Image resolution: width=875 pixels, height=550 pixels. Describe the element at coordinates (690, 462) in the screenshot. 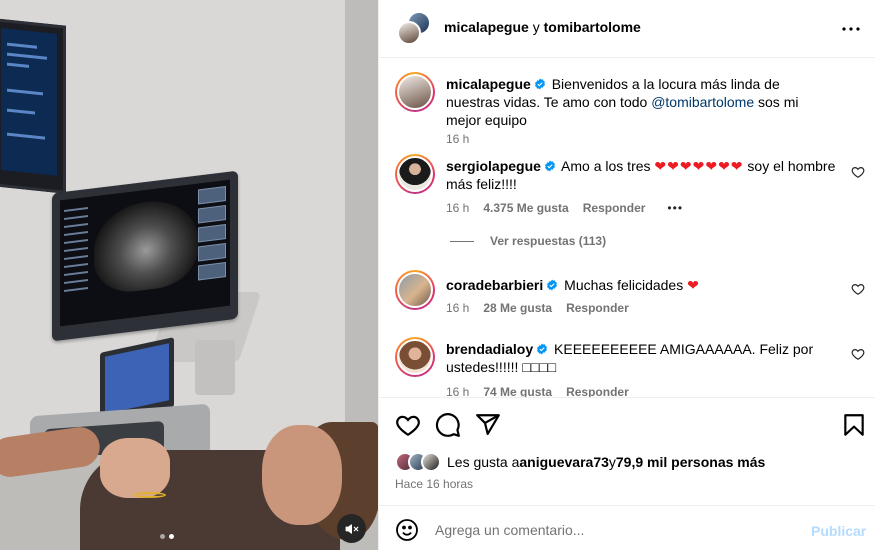

I see `likes-count: 79,9 mil personas más` at that location.